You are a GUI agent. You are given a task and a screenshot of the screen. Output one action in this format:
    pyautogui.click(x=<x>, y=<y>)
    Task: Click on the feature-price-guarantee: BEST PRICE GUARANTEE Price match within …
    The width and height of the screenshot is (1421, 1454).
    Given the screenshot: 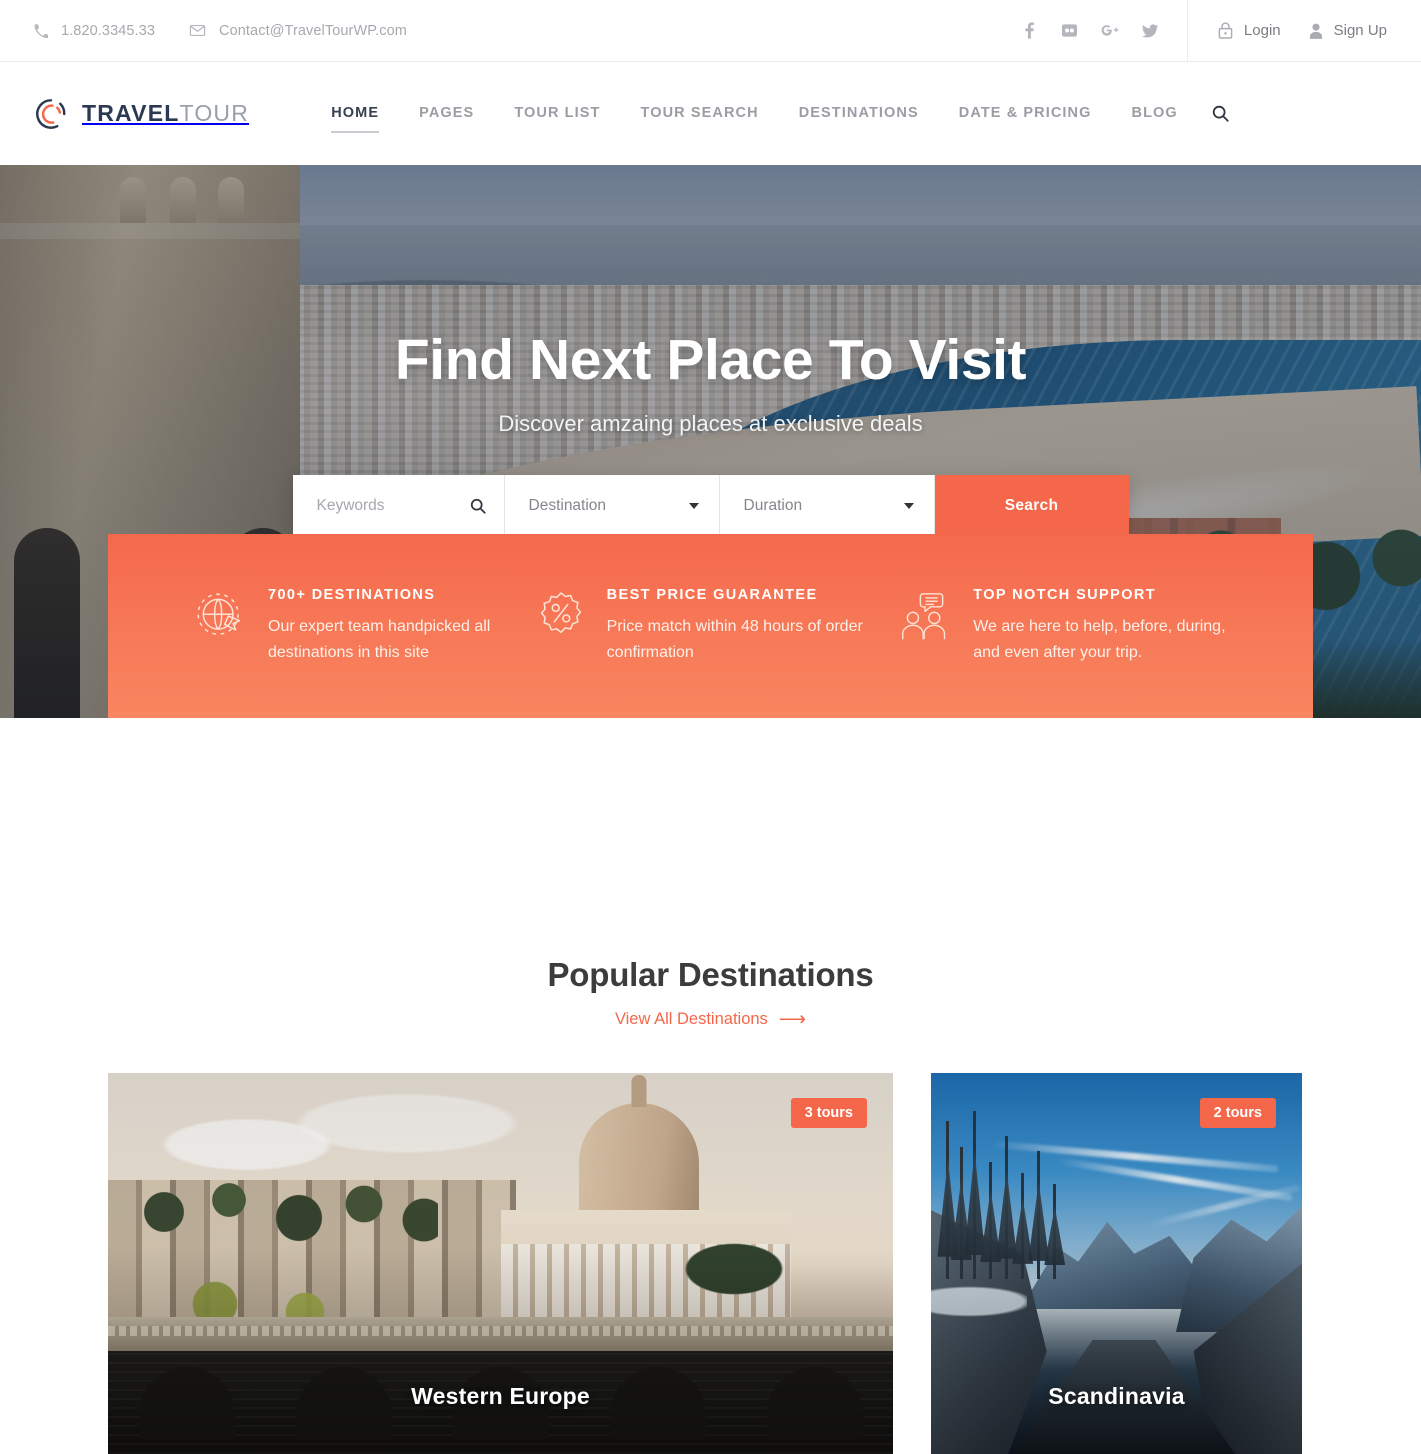 What is the action you would take?
    pyautogui.click(x=718, y=626)
    